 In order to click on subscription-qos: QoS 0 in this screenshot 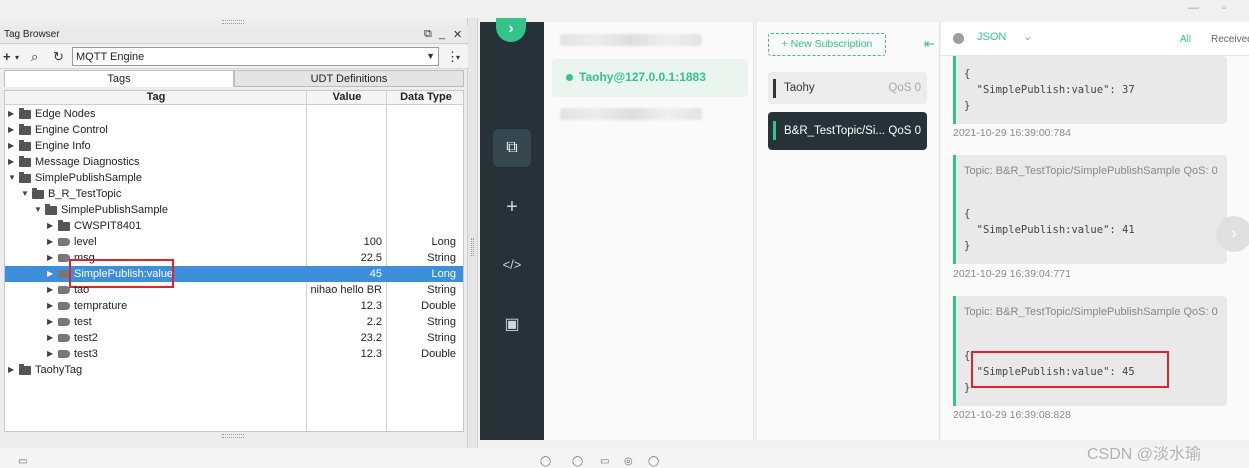, I will do `click(904, 131)`.